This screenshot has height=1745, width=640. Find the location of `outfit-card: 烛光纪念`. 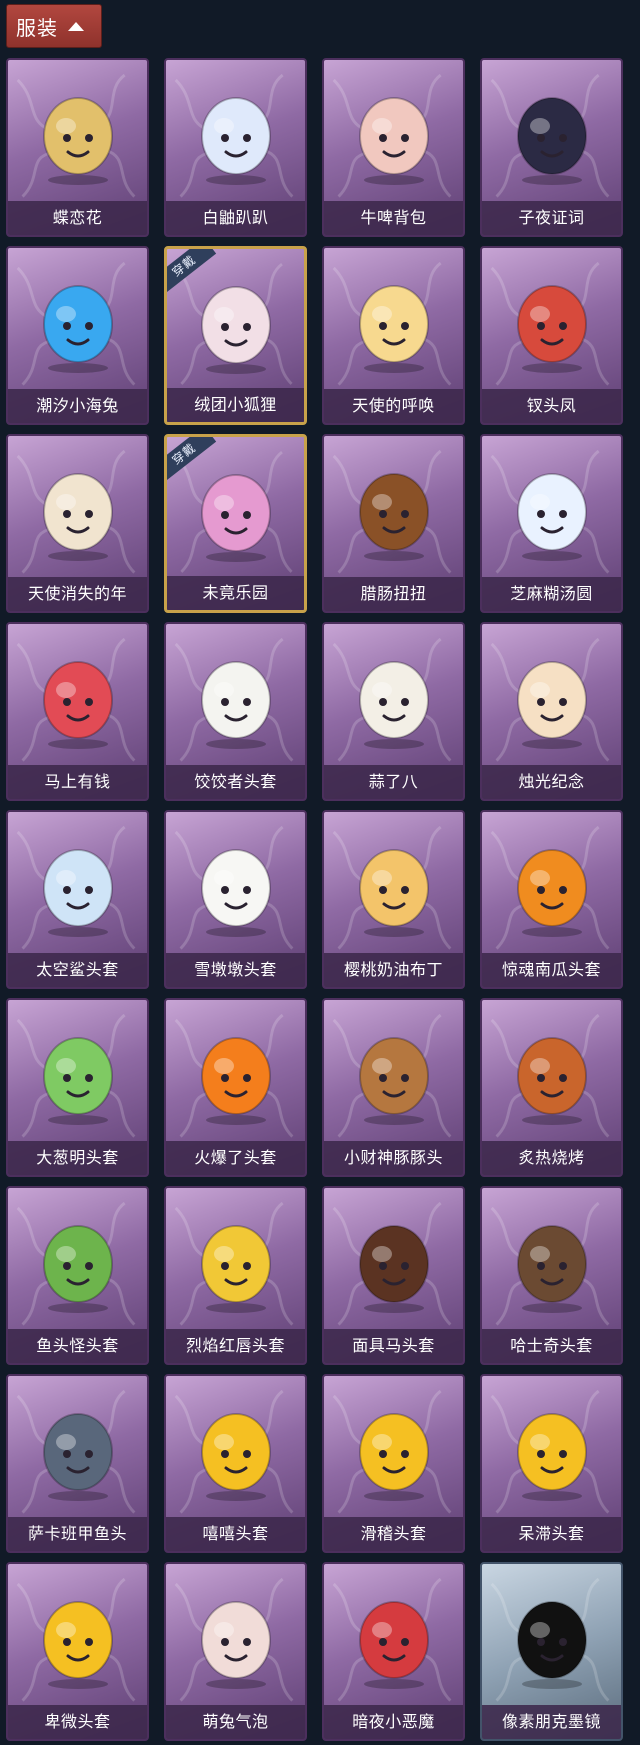

outfit-card: 烛光纪念 is located at coordinates (551, 711).